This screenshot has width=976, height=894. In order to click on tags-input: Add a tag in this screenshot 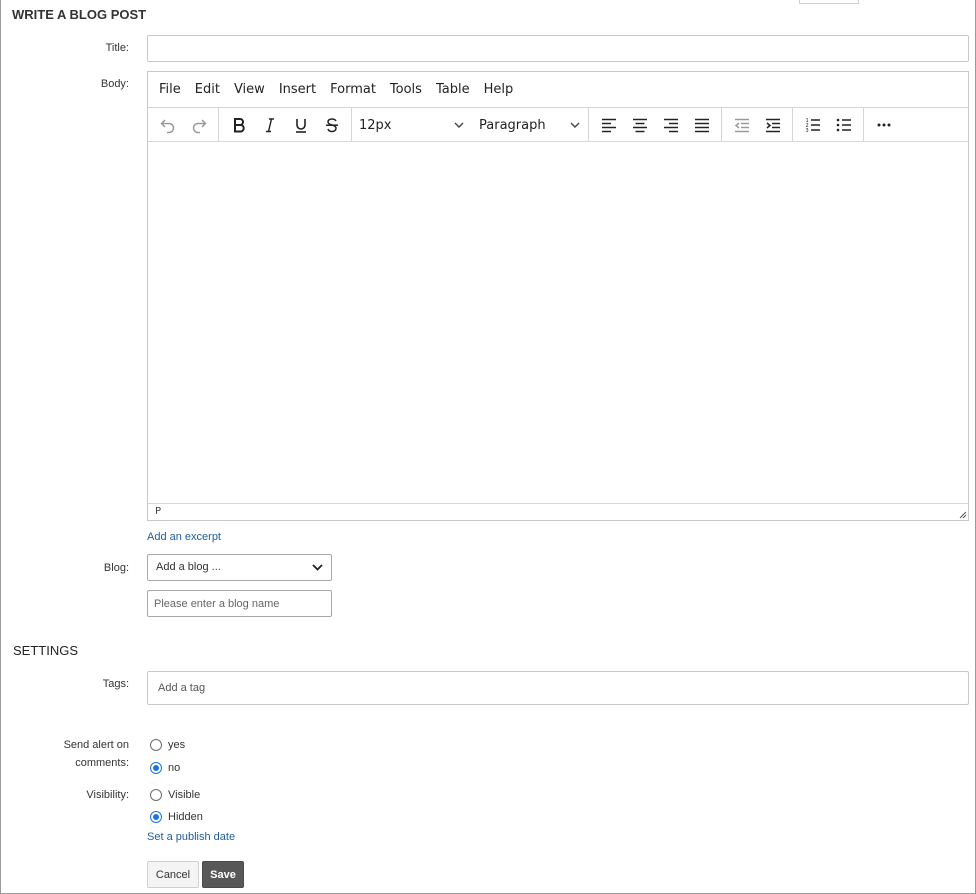, I will do `click(558, 688)`.